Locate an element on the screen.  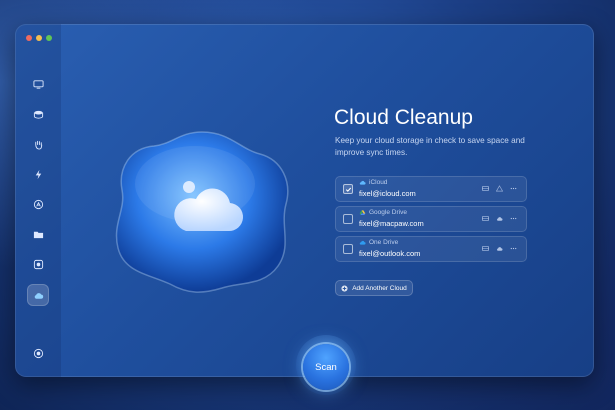
add-button-label: Add Another Cloud is located at coordinates (379, 288).